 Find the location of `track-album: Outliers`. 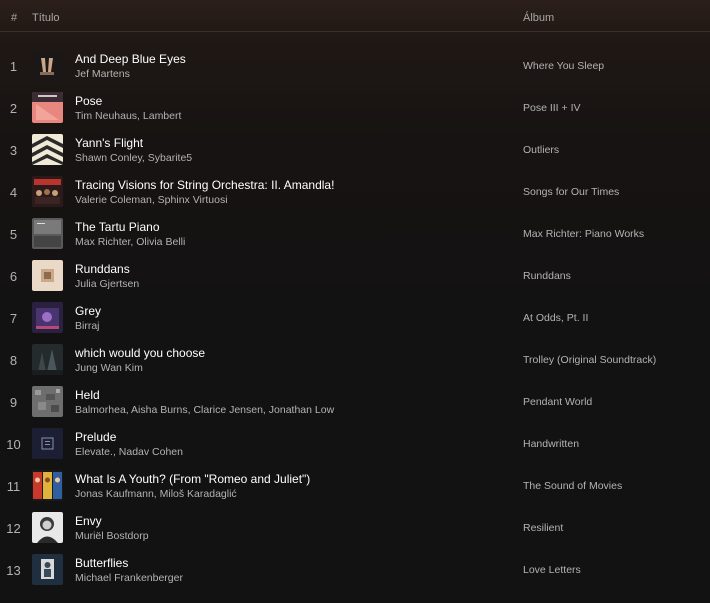

track-album: Outliers is located at coordinates (541, 150).